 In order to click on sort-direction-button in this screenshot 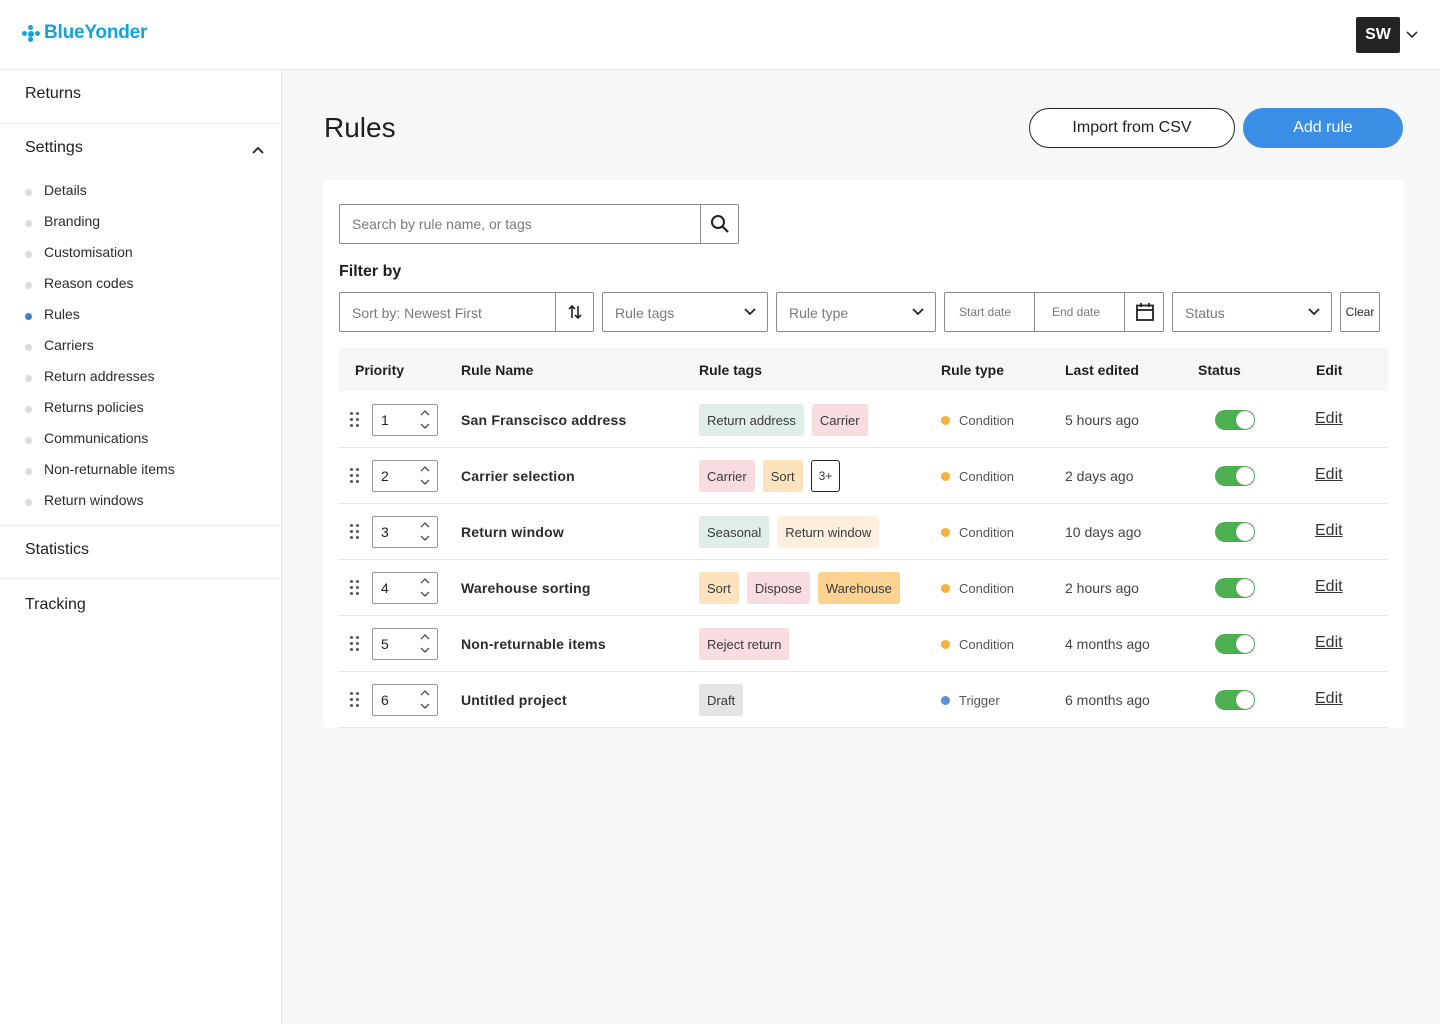, I will do `click(574, 312)`.